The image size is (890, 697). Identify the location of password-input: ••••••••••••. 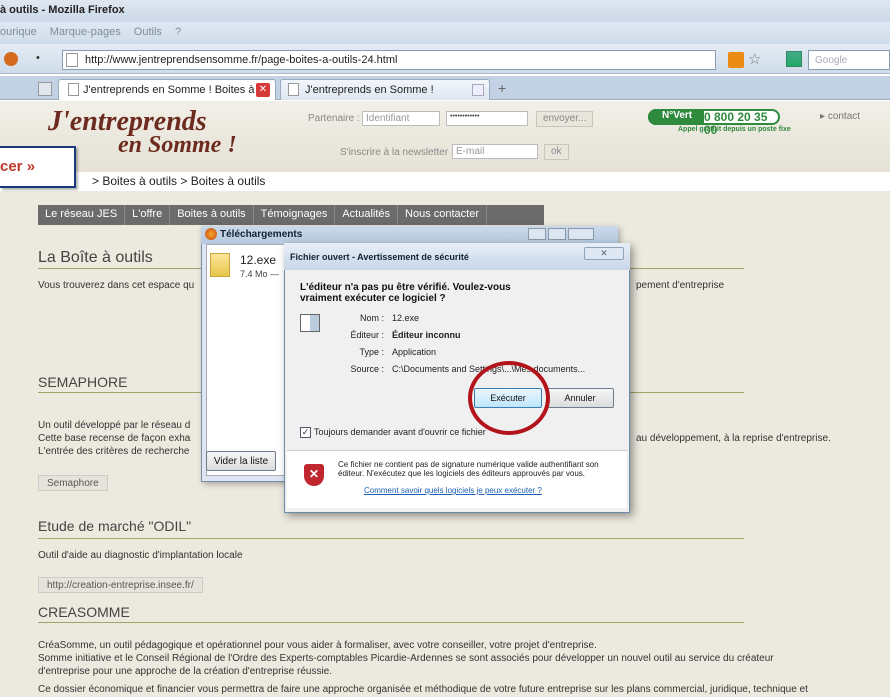
(487, 118).